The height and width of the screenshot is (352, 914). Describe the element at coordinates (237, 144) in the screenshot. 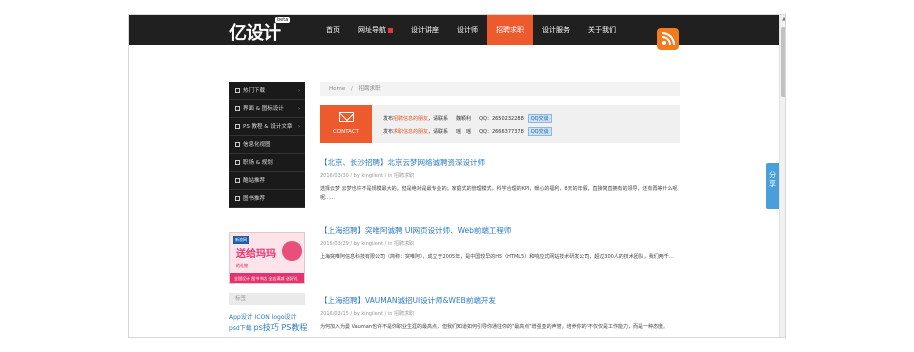

I see `chart-icon` at that location.